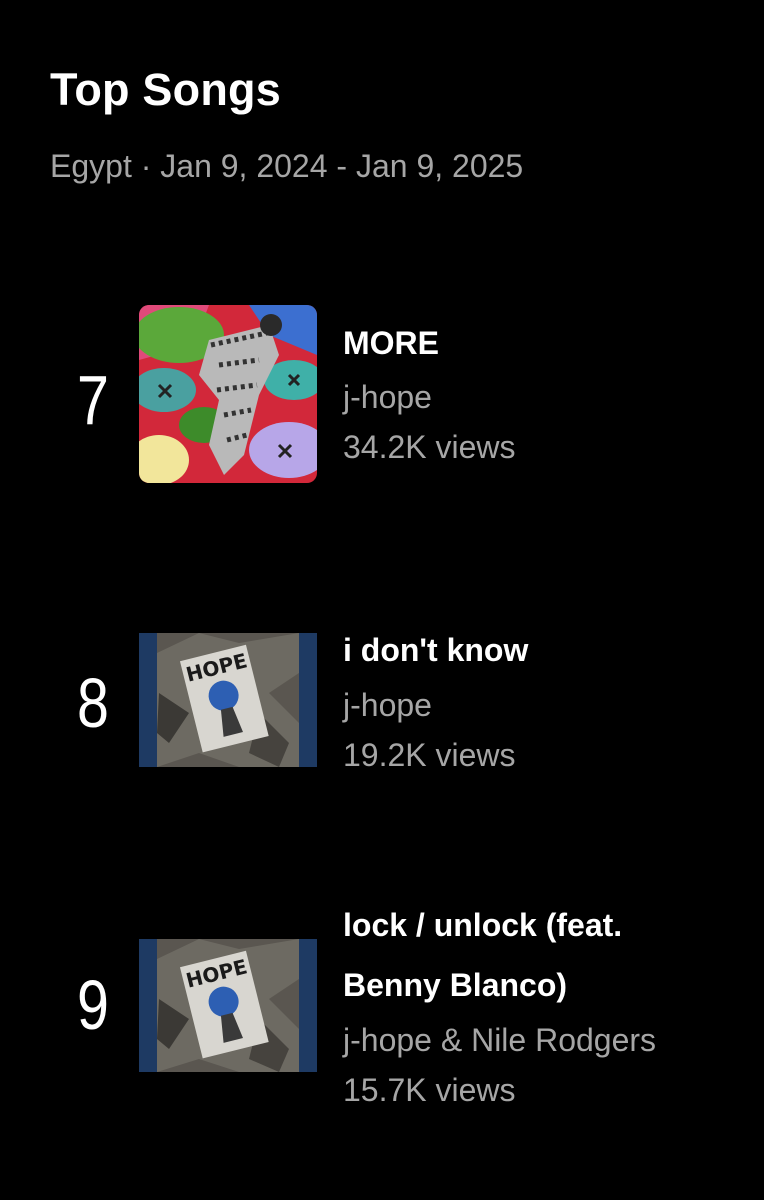  I want to click on song-rank: 9, so click(93, 1005).